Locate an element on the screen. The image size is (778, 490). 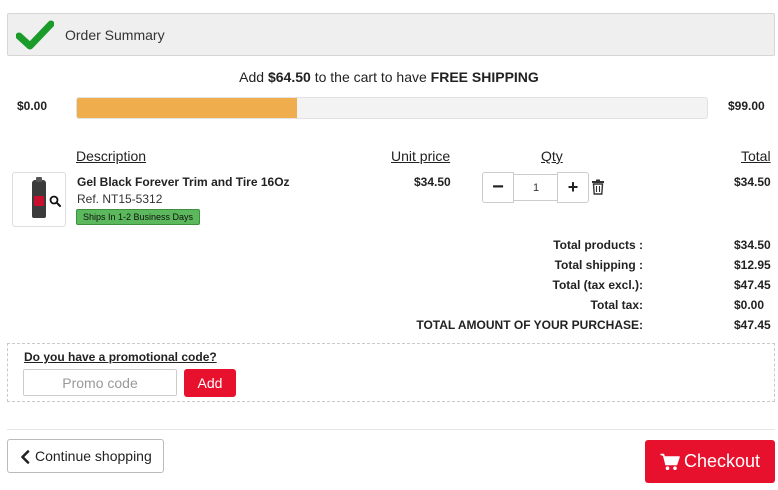
progress-fill is located at coordinates (187, 108).